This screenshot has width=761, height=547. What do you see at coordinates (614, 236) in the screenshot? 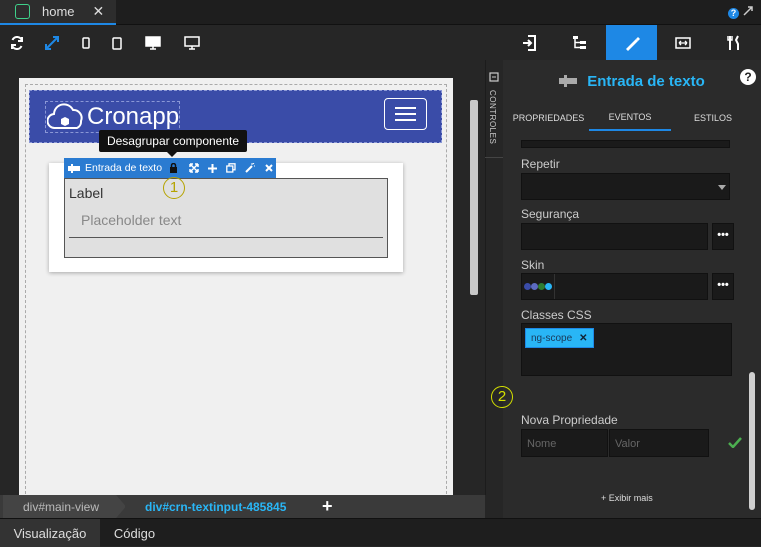
I see `seguranca-field` at bounding box center [614, 236].